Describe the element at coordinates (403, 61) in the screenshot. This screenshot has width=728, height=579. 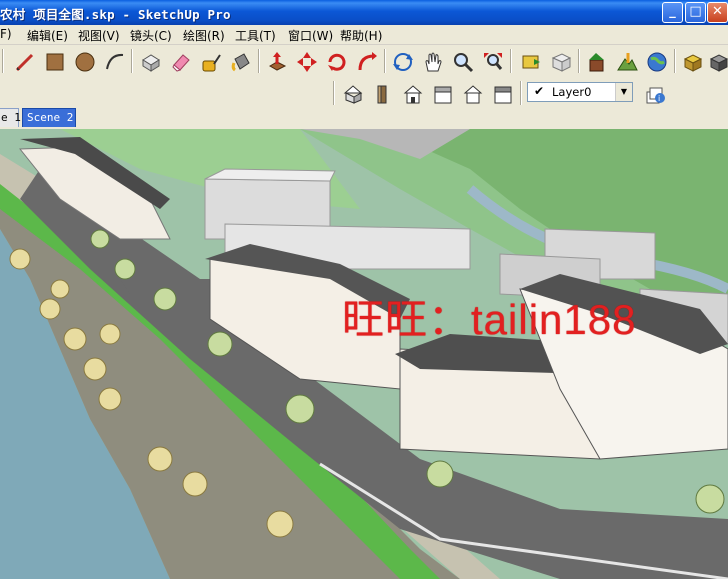
I see `orbit-icon` at that location.